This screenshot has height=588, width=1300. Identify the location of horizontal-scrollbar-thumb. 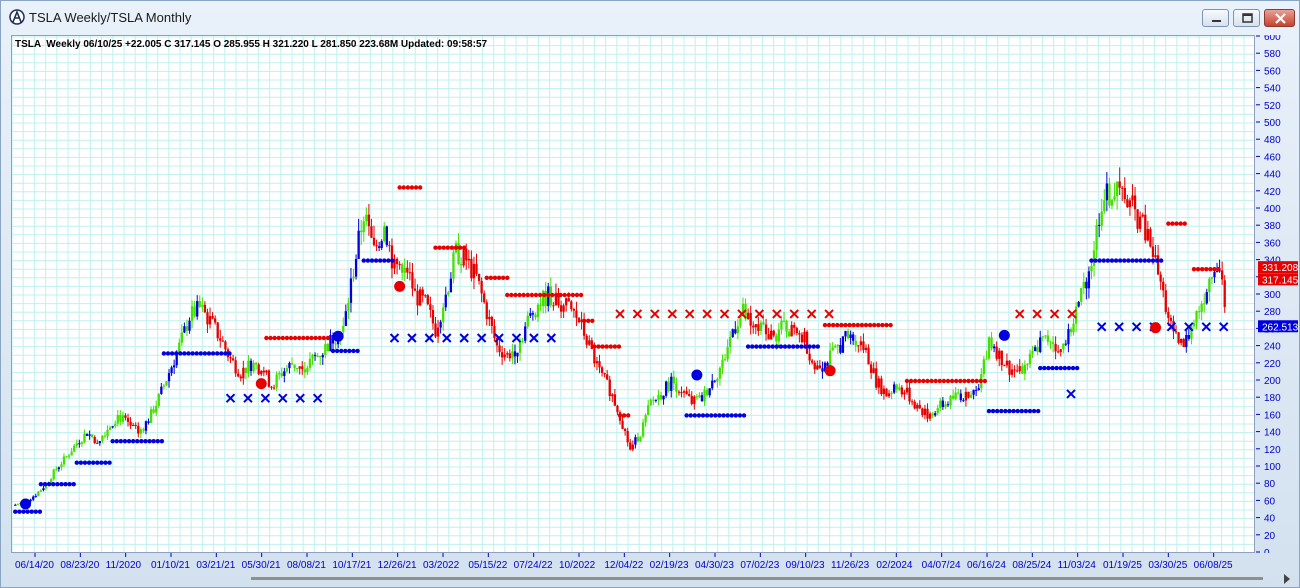
(757, 578).